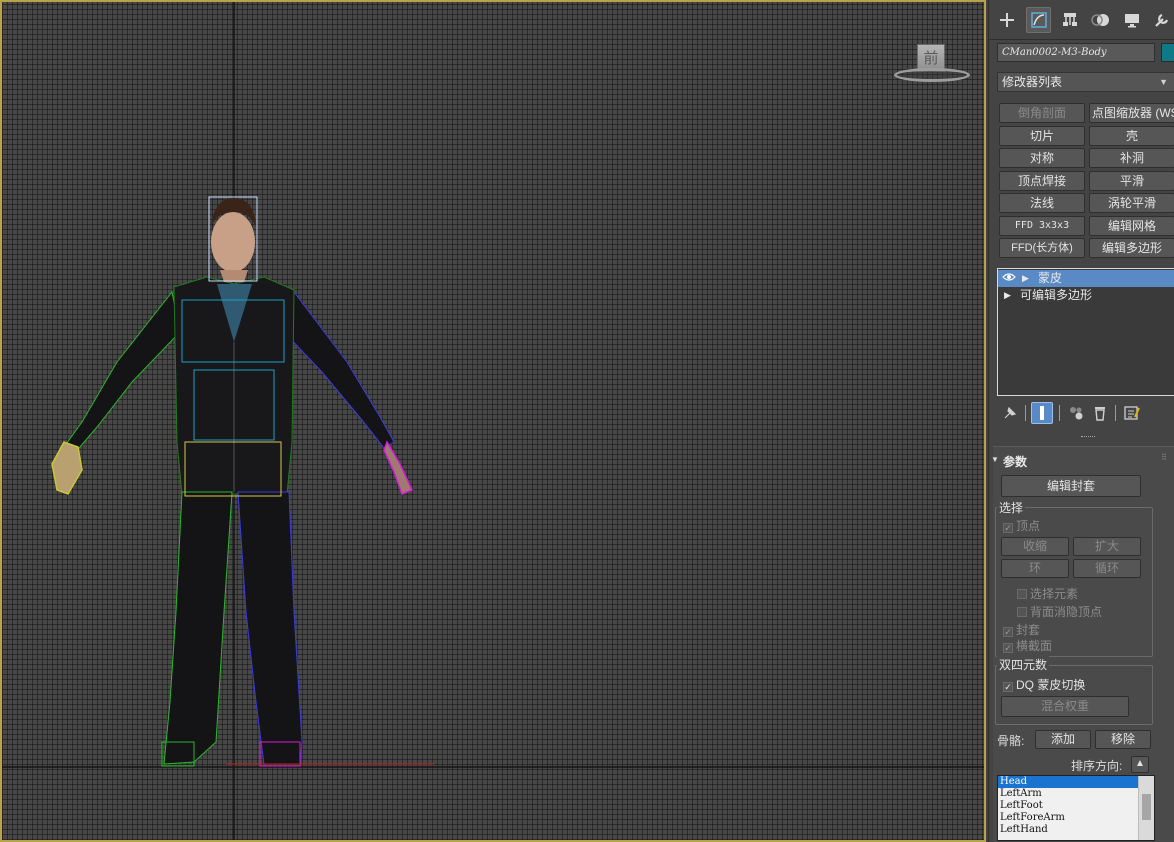 Image resolution: width=1174 pixels, height=842 pixels. I want to click on modifier-button-ffd-3x3x3: FFD 3x3x3, so click(1042, 226).